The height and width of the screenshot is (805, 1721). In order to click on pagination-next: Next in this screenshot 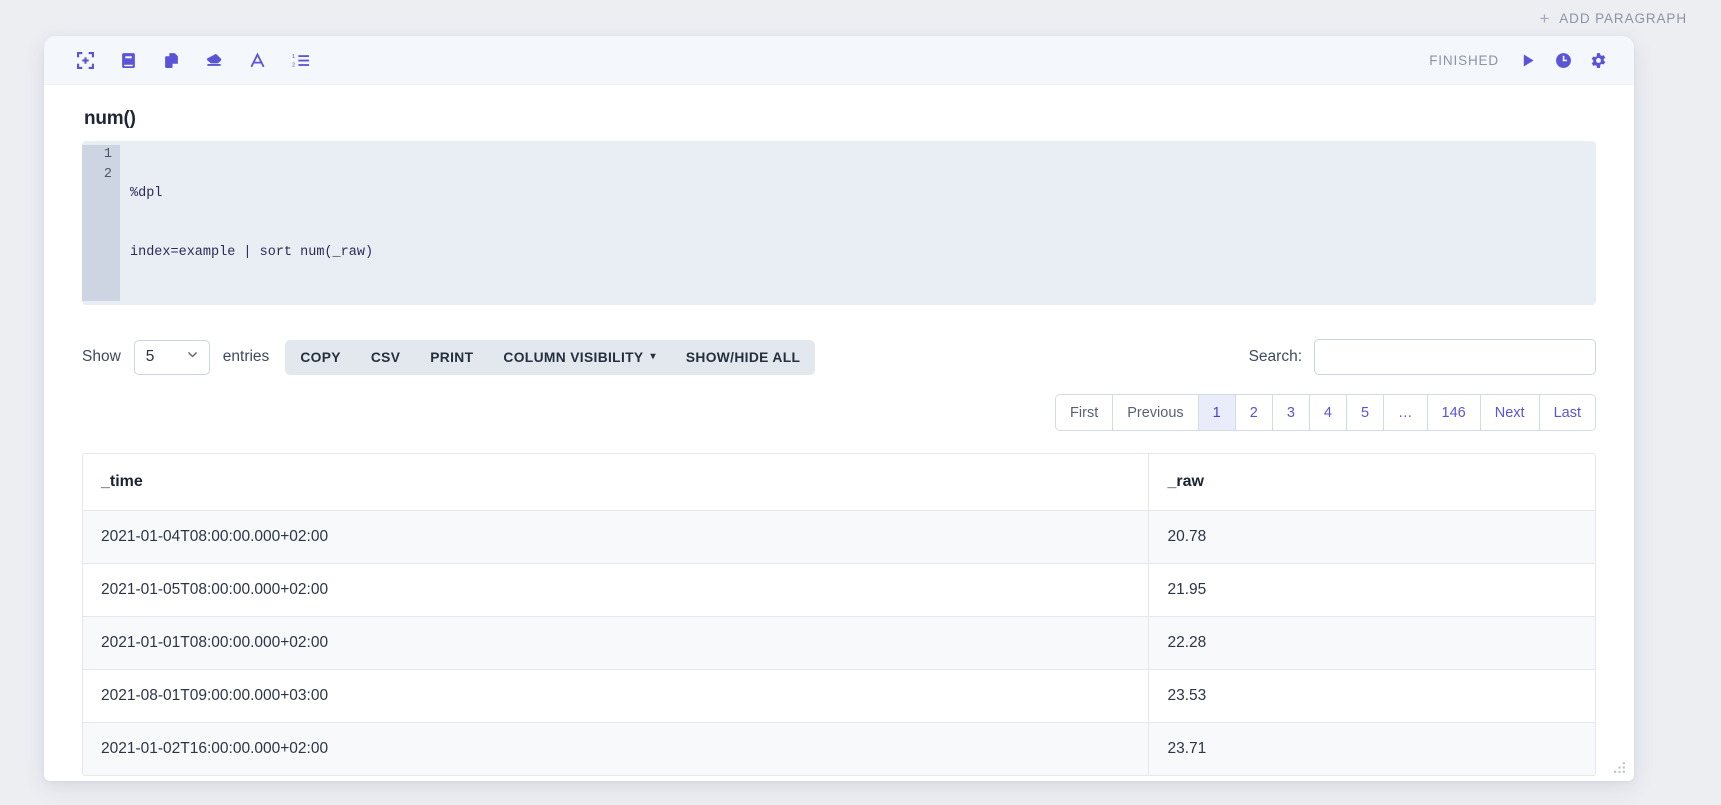, I will do `click(1509, 412)`.